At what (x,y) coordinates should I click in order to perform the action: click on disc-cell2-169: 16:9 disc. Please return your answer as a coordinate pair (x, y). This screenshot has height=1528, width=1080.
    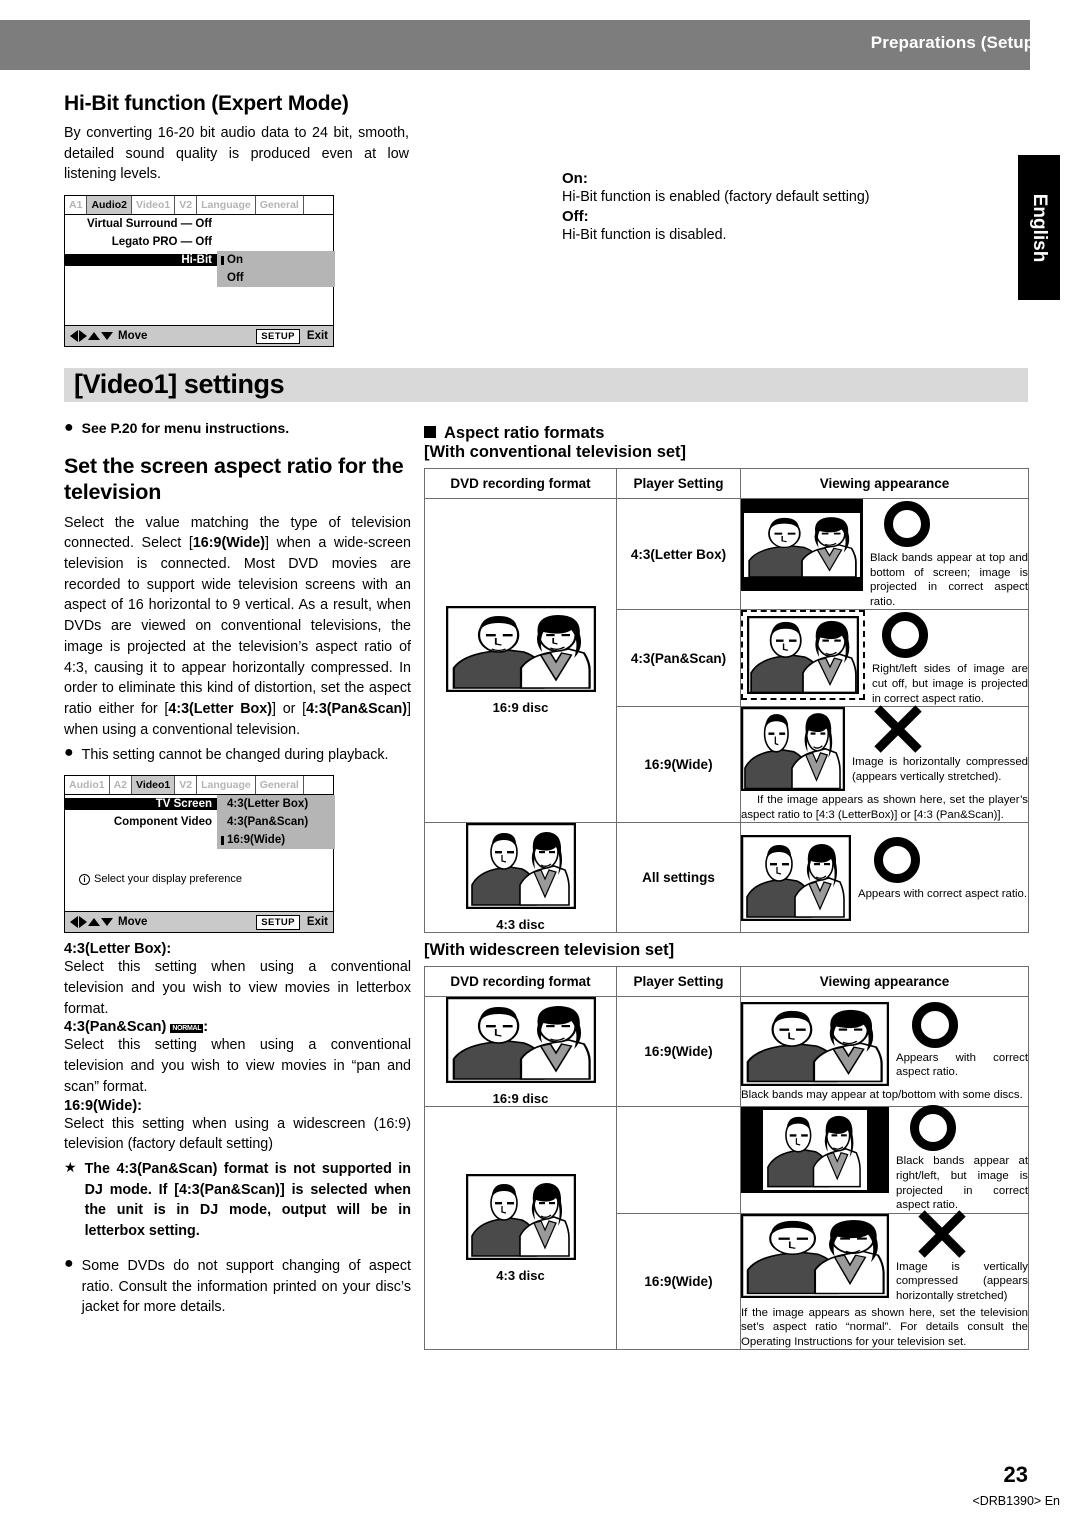
    Looking at the image, I should click on (520, 1052).